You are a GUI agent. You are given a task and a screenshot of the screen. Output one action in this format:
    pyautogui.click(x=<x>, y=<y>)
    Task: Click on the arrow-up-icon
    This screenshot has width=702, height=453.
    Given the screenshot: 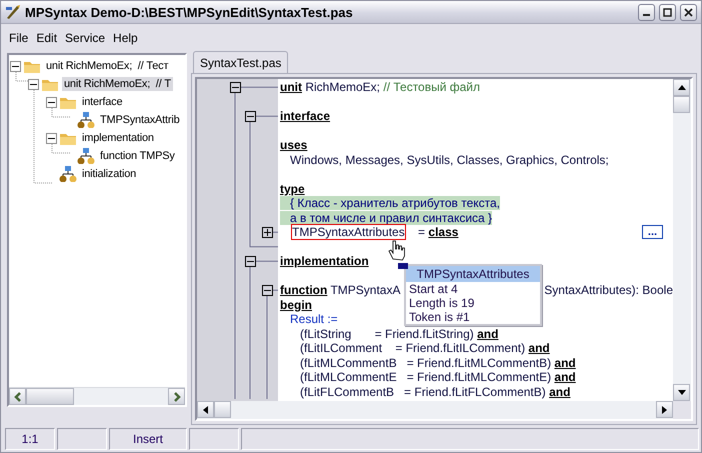 What is the action you would take?
    pyautogui.click(x=681, y=87)
    